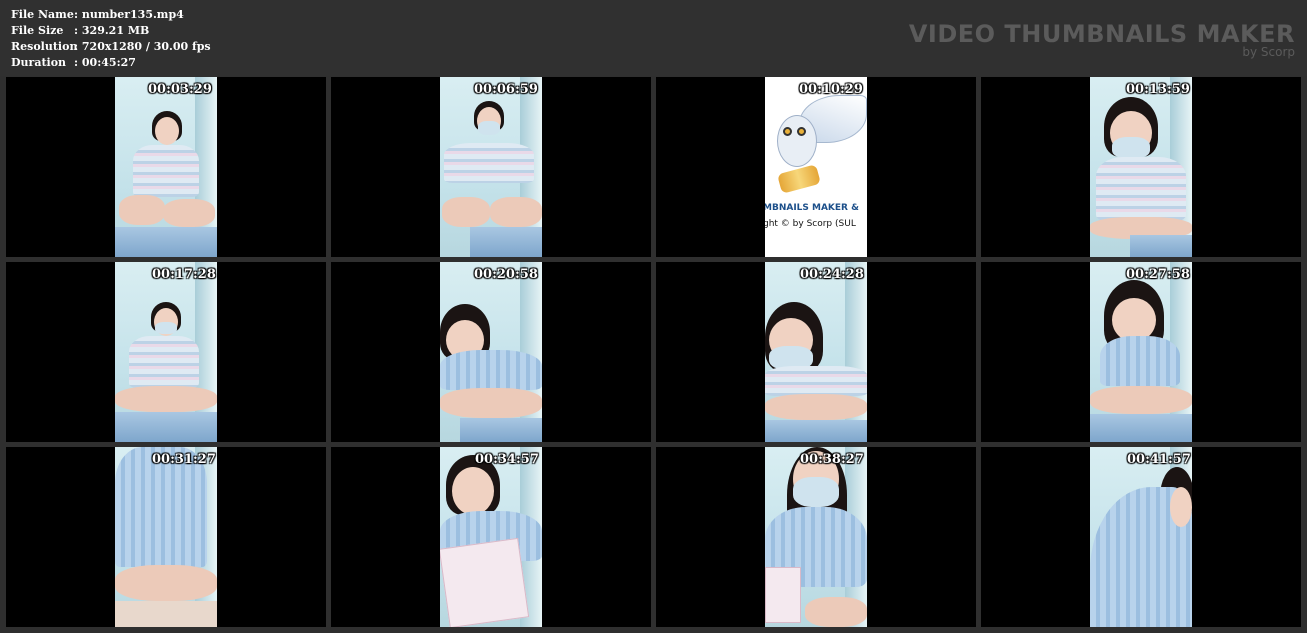 This screenshot has height=633, width=1307. I want to click on timestamp-label: 00:03:29, so click(180, 89).